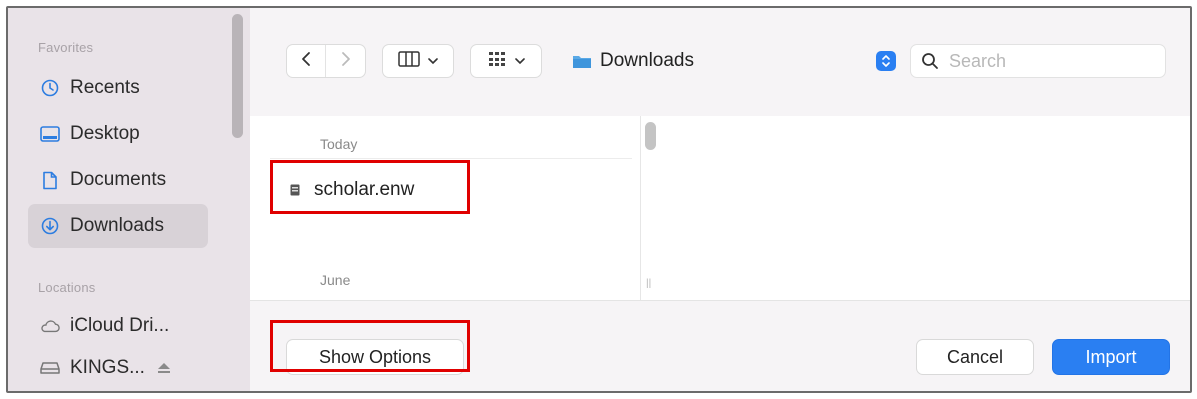 The width and height of the screenshot is (1197, 399). What do you see at coordinates (50, 180) in the screenshot?
I see `document-icon` at bounding box center [50, 180].